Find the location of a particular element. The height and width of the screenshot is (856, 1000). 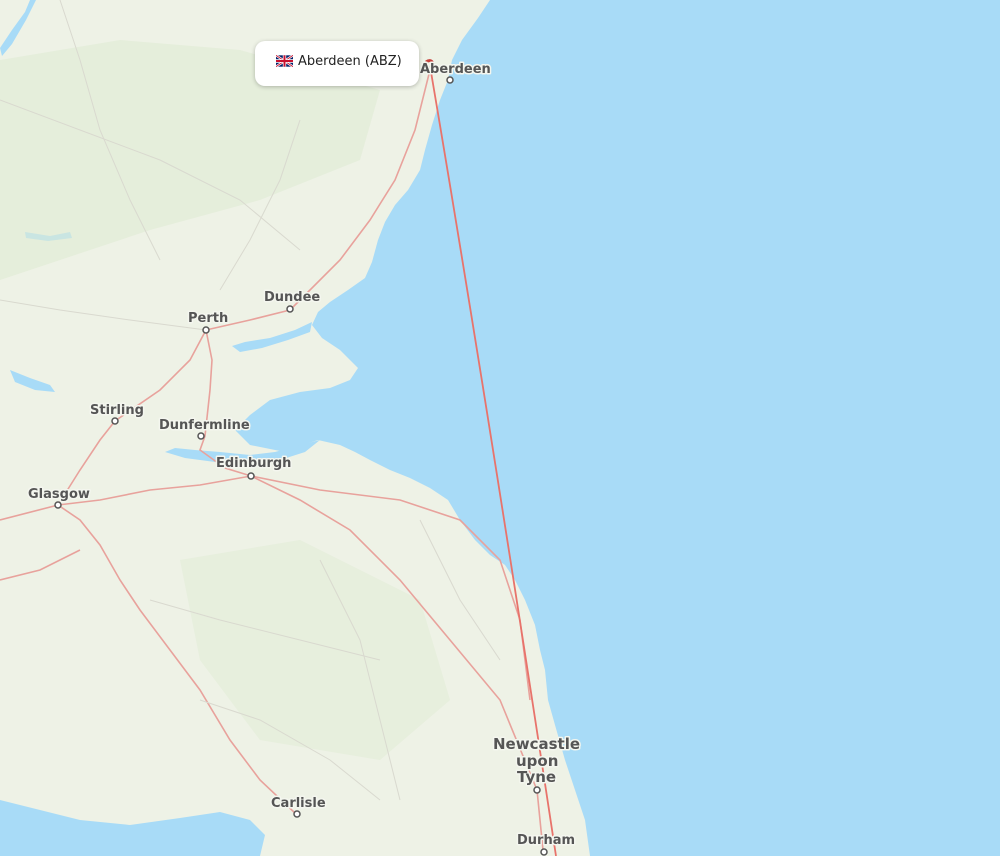

uk-flag-icon is located at coordinates (284, 61).